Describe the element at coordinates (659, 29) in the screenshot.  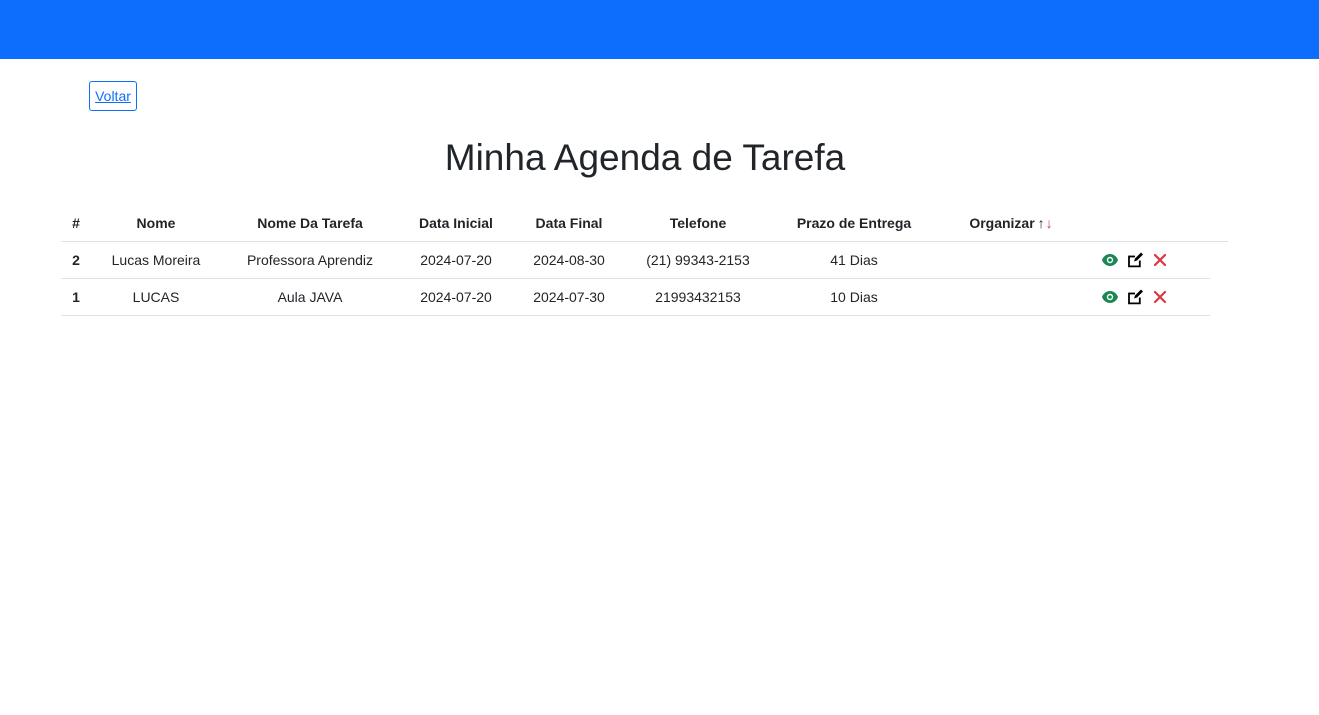
I see `top-navbar` at that location.